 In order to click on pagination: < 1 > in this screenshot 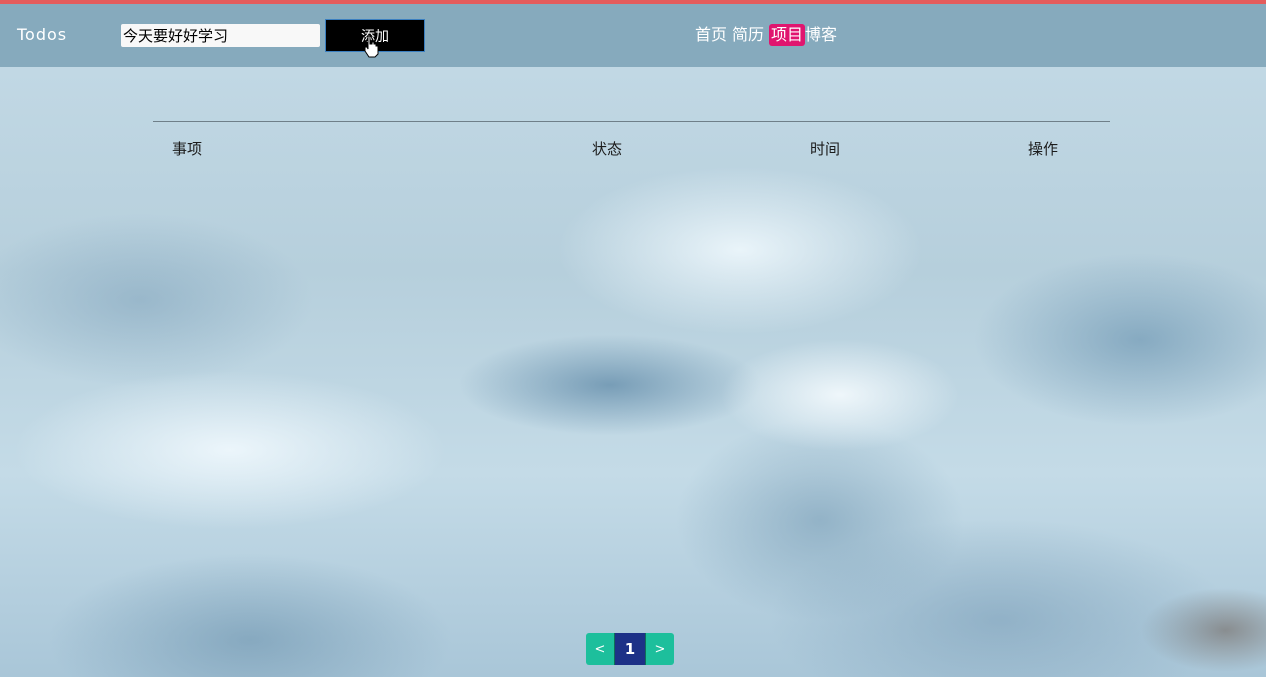, I will do `click(630, 649)`.